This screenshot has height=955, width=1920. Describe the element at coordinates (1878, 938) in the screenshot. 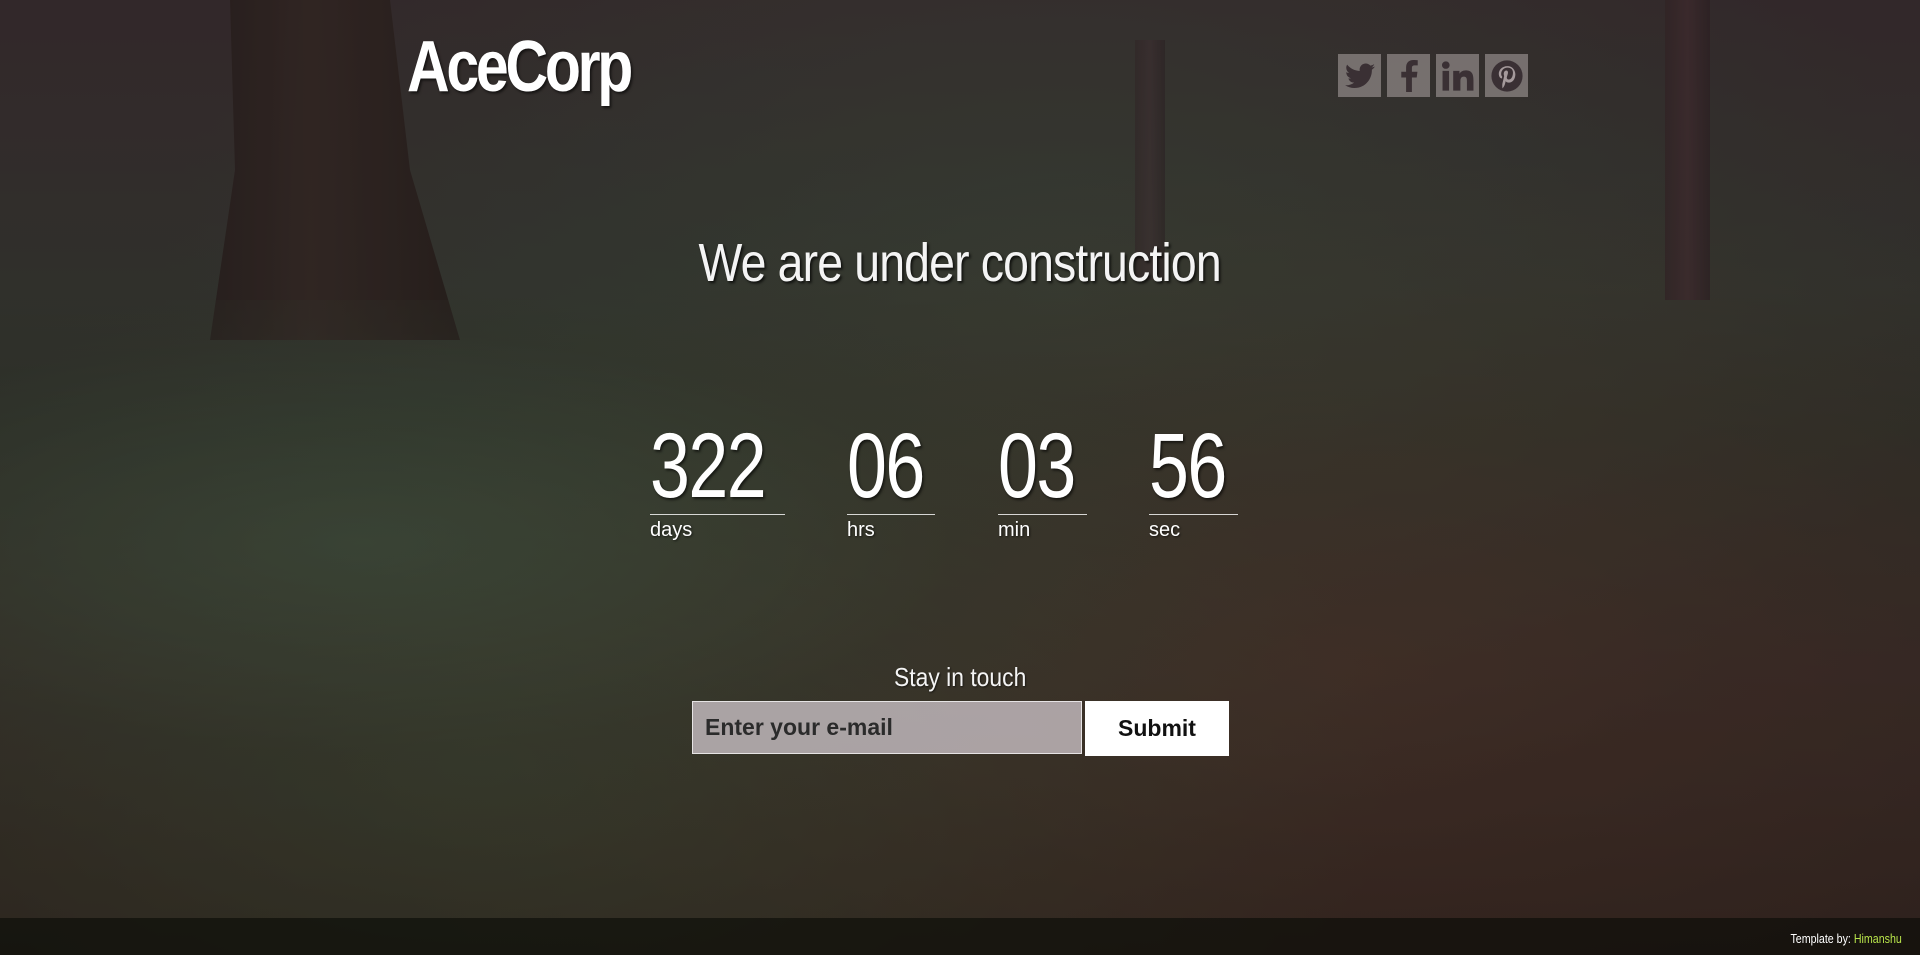

I see `footer-author-link: Himanshu` at that location.